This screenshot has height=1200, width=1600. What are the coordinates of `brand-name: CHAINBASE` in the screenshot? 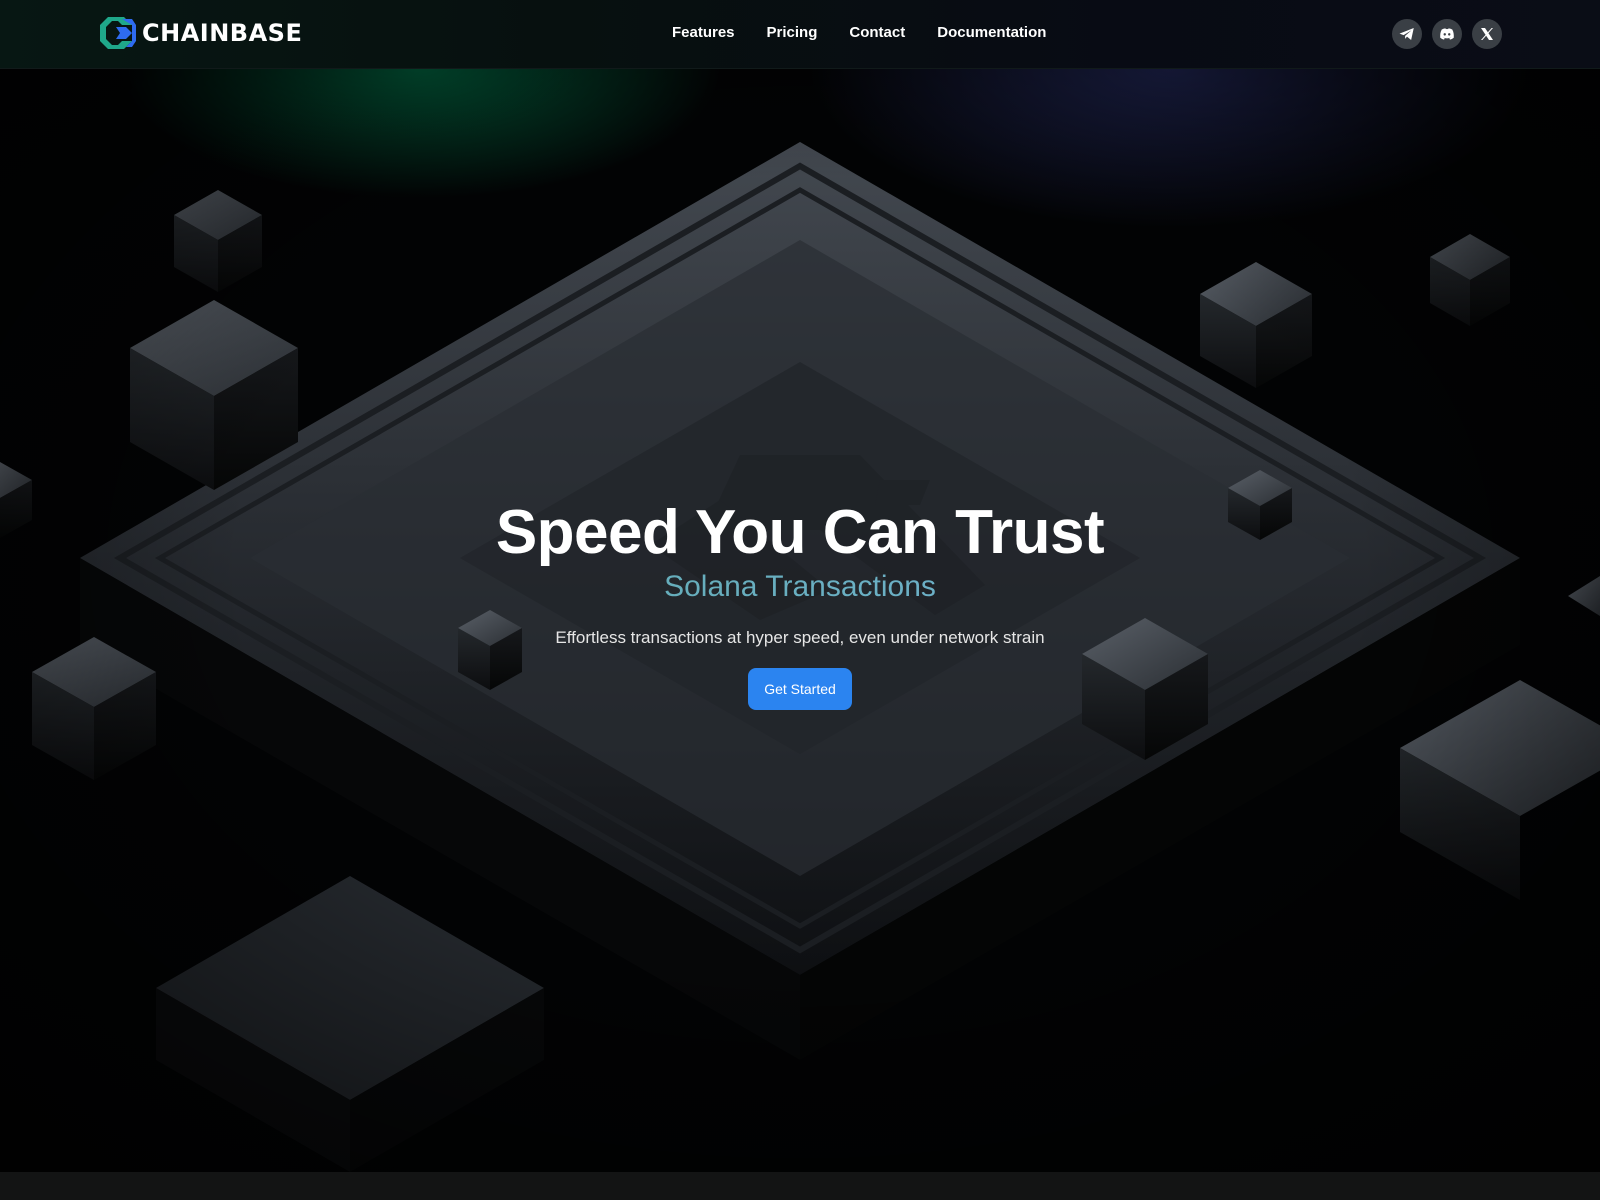 It's located at (222, 33).